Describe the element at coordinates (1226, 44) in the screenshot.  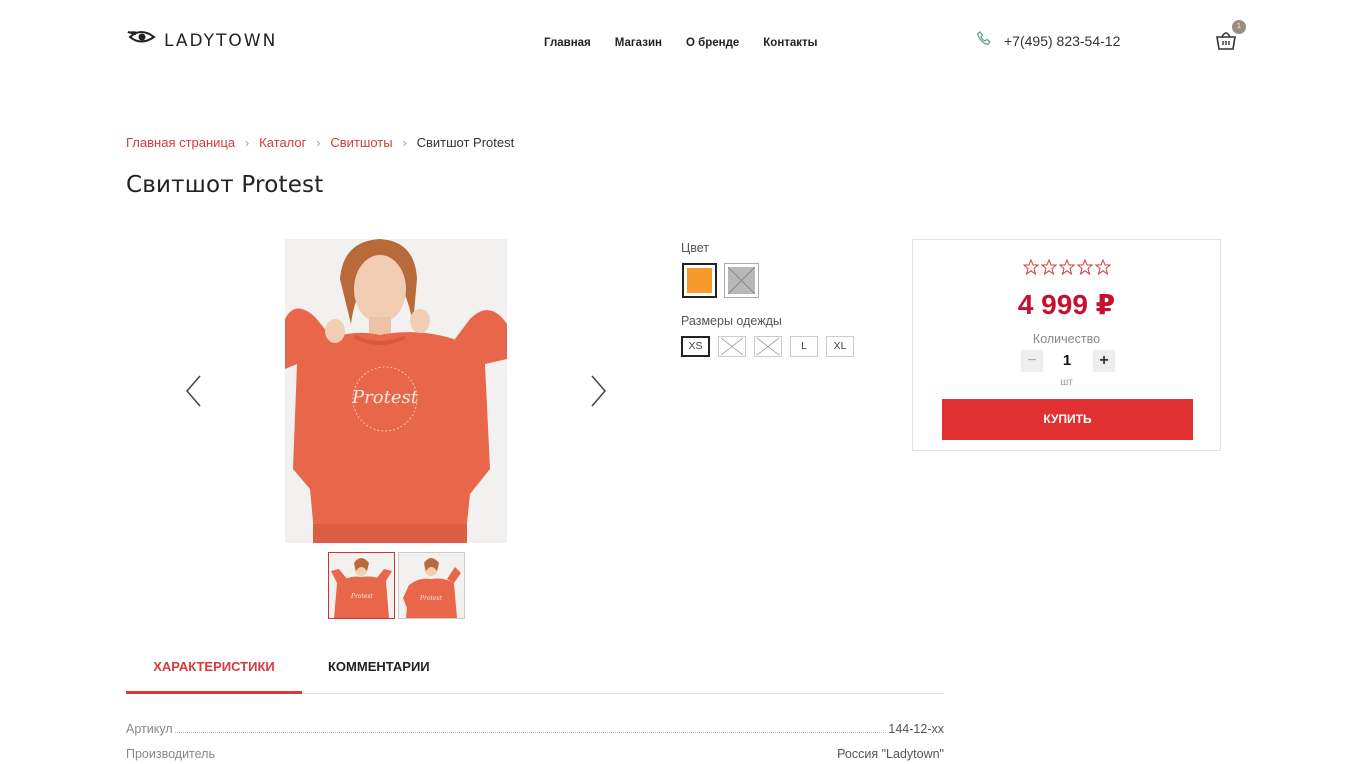
I see `basket-icon` at that location.